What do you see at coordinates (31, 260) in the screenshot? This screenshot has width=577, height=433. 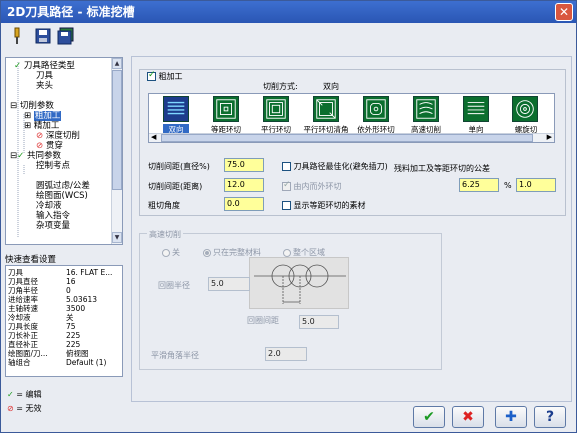 I see `quick-view-title: 快速查看设置` at bounding box center [31, 260].